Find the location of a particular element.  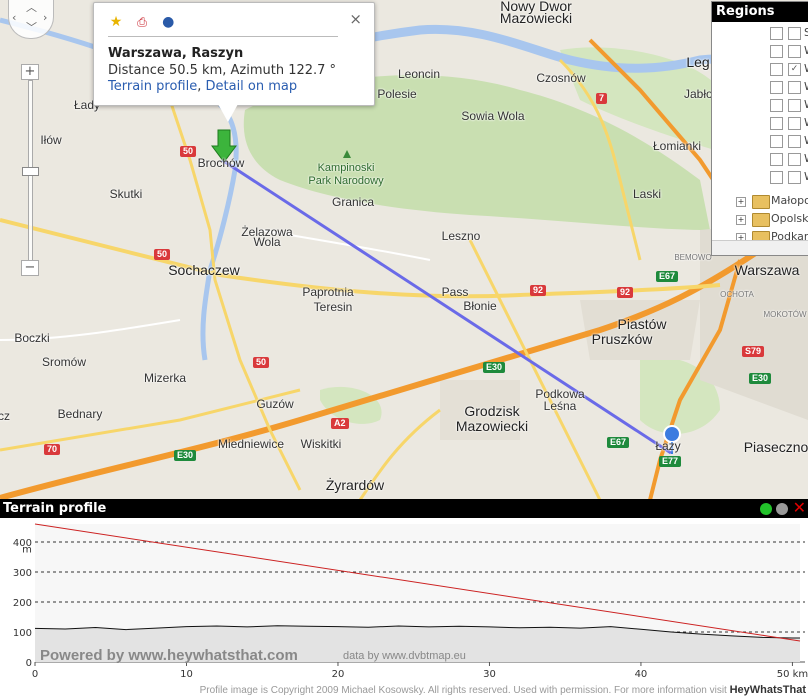

place-label: Paprotnia is located at coordinates (328, 292).